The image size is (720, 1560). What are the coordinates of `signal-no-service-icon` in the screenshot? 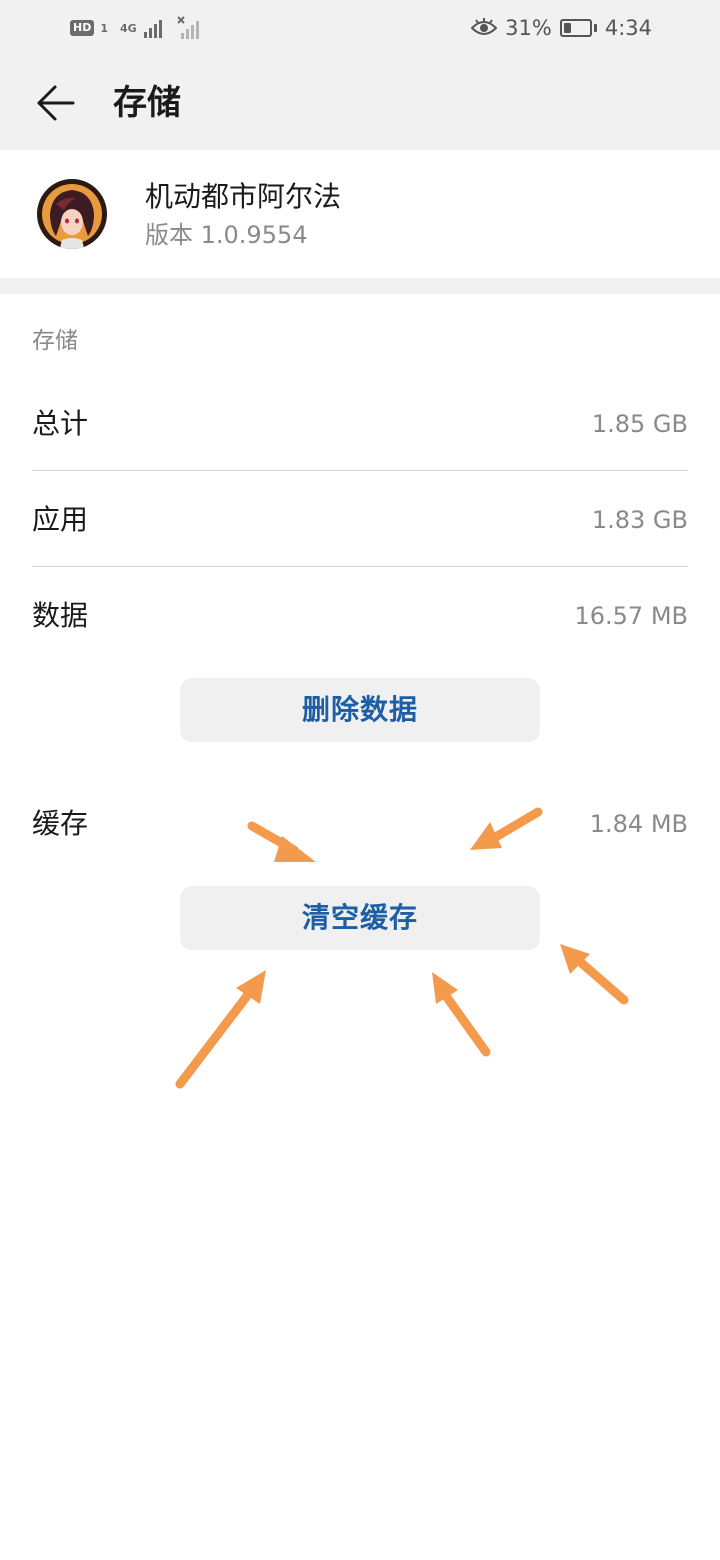 It's located at (187, 27).